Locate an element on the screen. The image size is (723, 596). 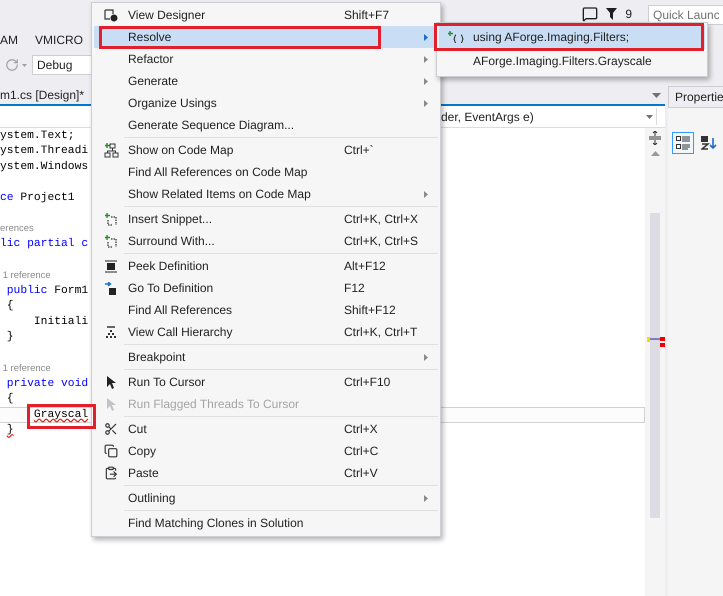
notification-count: 9 is located at coordinates (628, 14).